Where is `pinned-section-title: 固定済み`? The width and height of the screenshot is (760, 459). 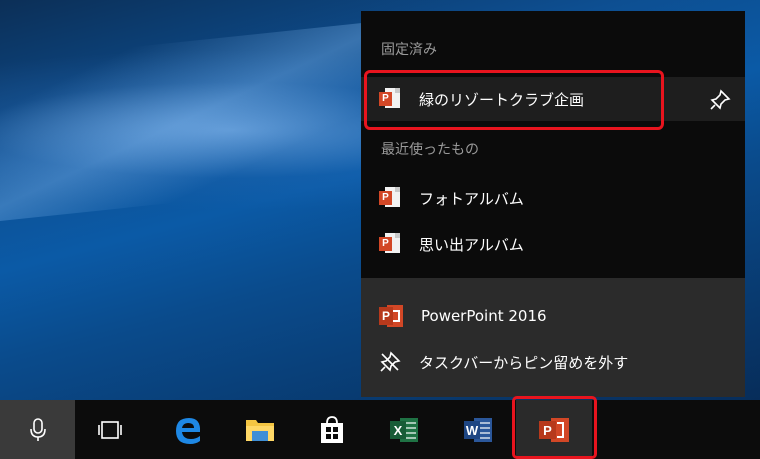
pinned-section-title: 固定済み is located at coordinates (409, 50).